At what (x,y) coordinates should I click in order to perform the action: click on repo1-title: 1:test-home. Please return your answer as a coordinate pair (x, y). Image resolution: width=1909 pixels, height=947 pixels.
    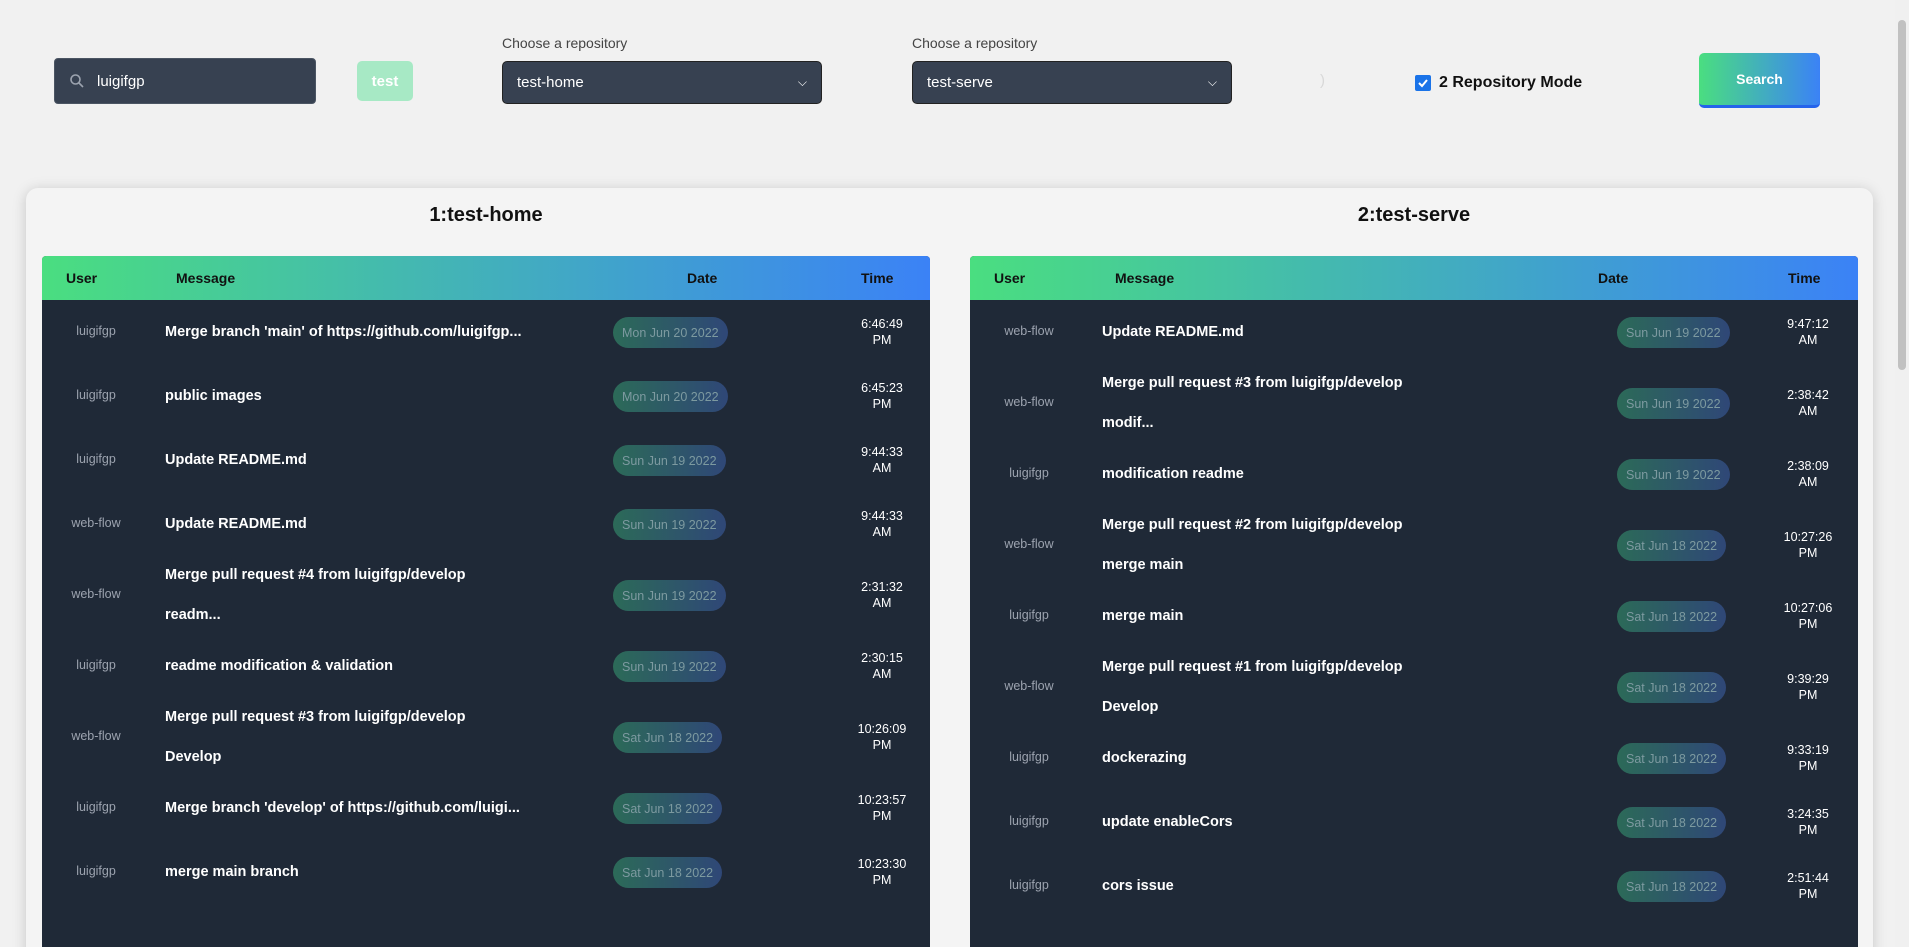
    Looking at the image, I should click on (486, 215).